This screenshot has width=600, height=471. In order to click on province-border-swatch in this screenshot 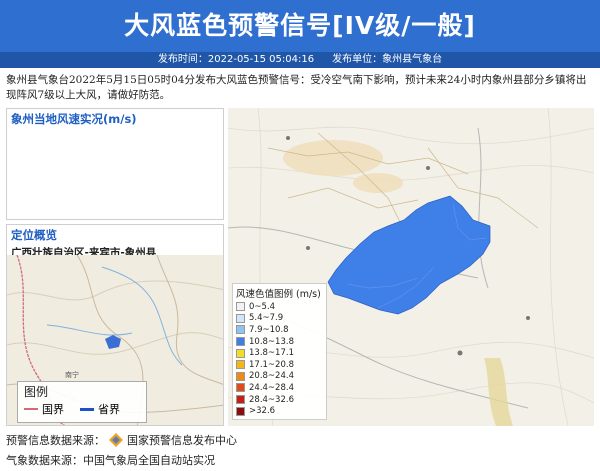, I will do `click(87, 409)`.